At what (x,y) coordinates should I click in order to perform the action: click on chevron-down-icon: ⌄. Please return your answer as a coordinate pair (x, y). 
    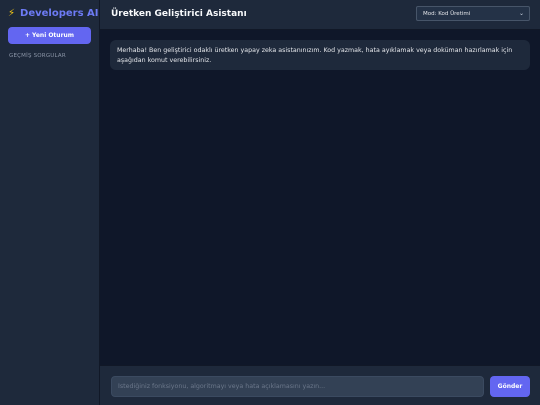
    Looking at the image, I should click on (521, 13).